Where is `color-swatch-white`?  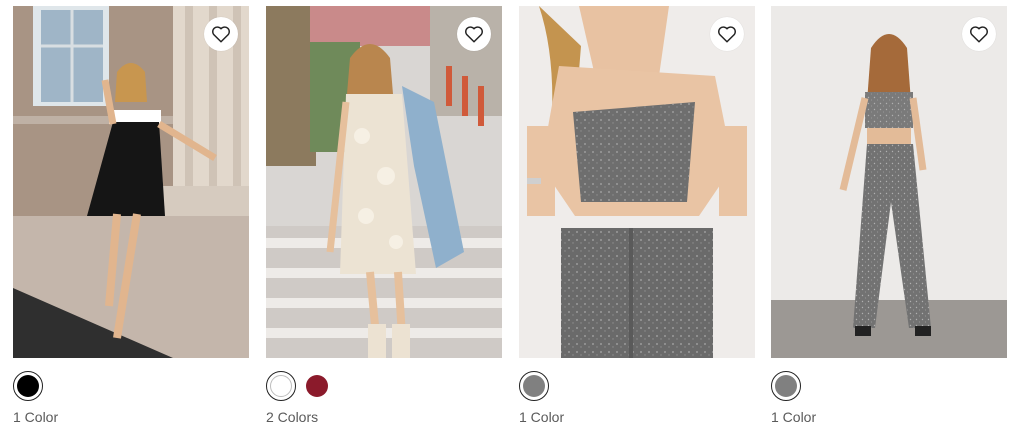 color-swatch-white is located at coordinates (281, 386).